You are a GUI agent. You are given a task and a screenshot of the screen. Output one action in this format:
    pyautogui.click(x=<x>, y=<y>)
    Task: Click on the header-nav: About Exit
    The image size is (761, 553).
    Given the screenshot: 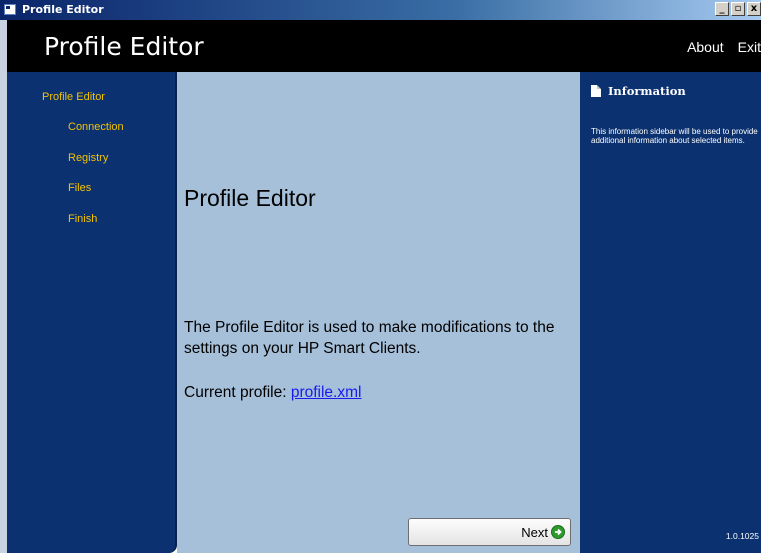 What is the action you would take?
    pyautogui.click(x=717, y=47)
    